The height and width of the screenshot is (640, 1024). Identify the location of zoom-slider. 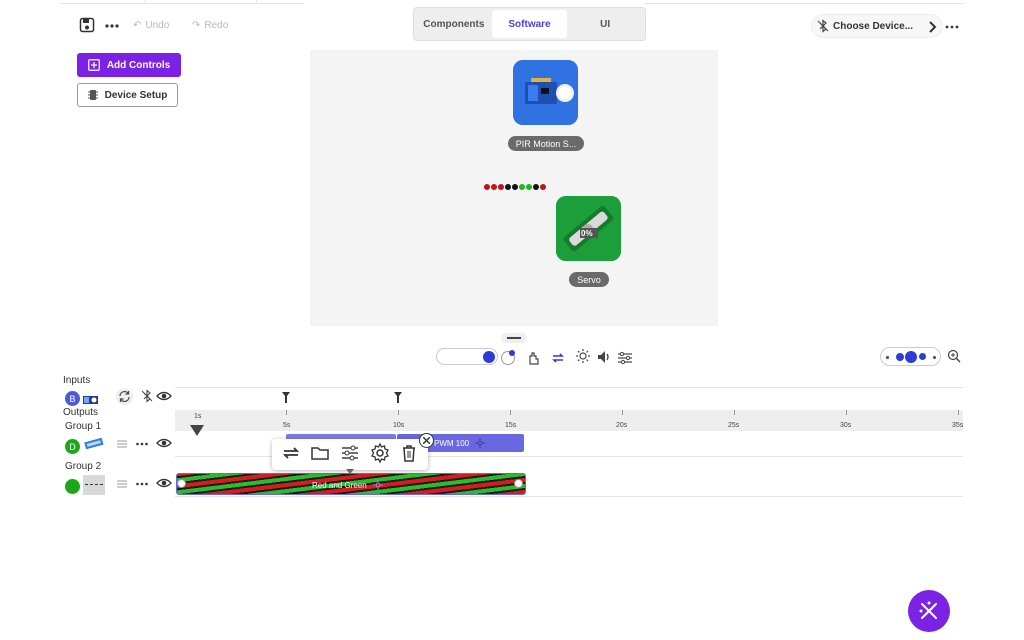
(910, 356).